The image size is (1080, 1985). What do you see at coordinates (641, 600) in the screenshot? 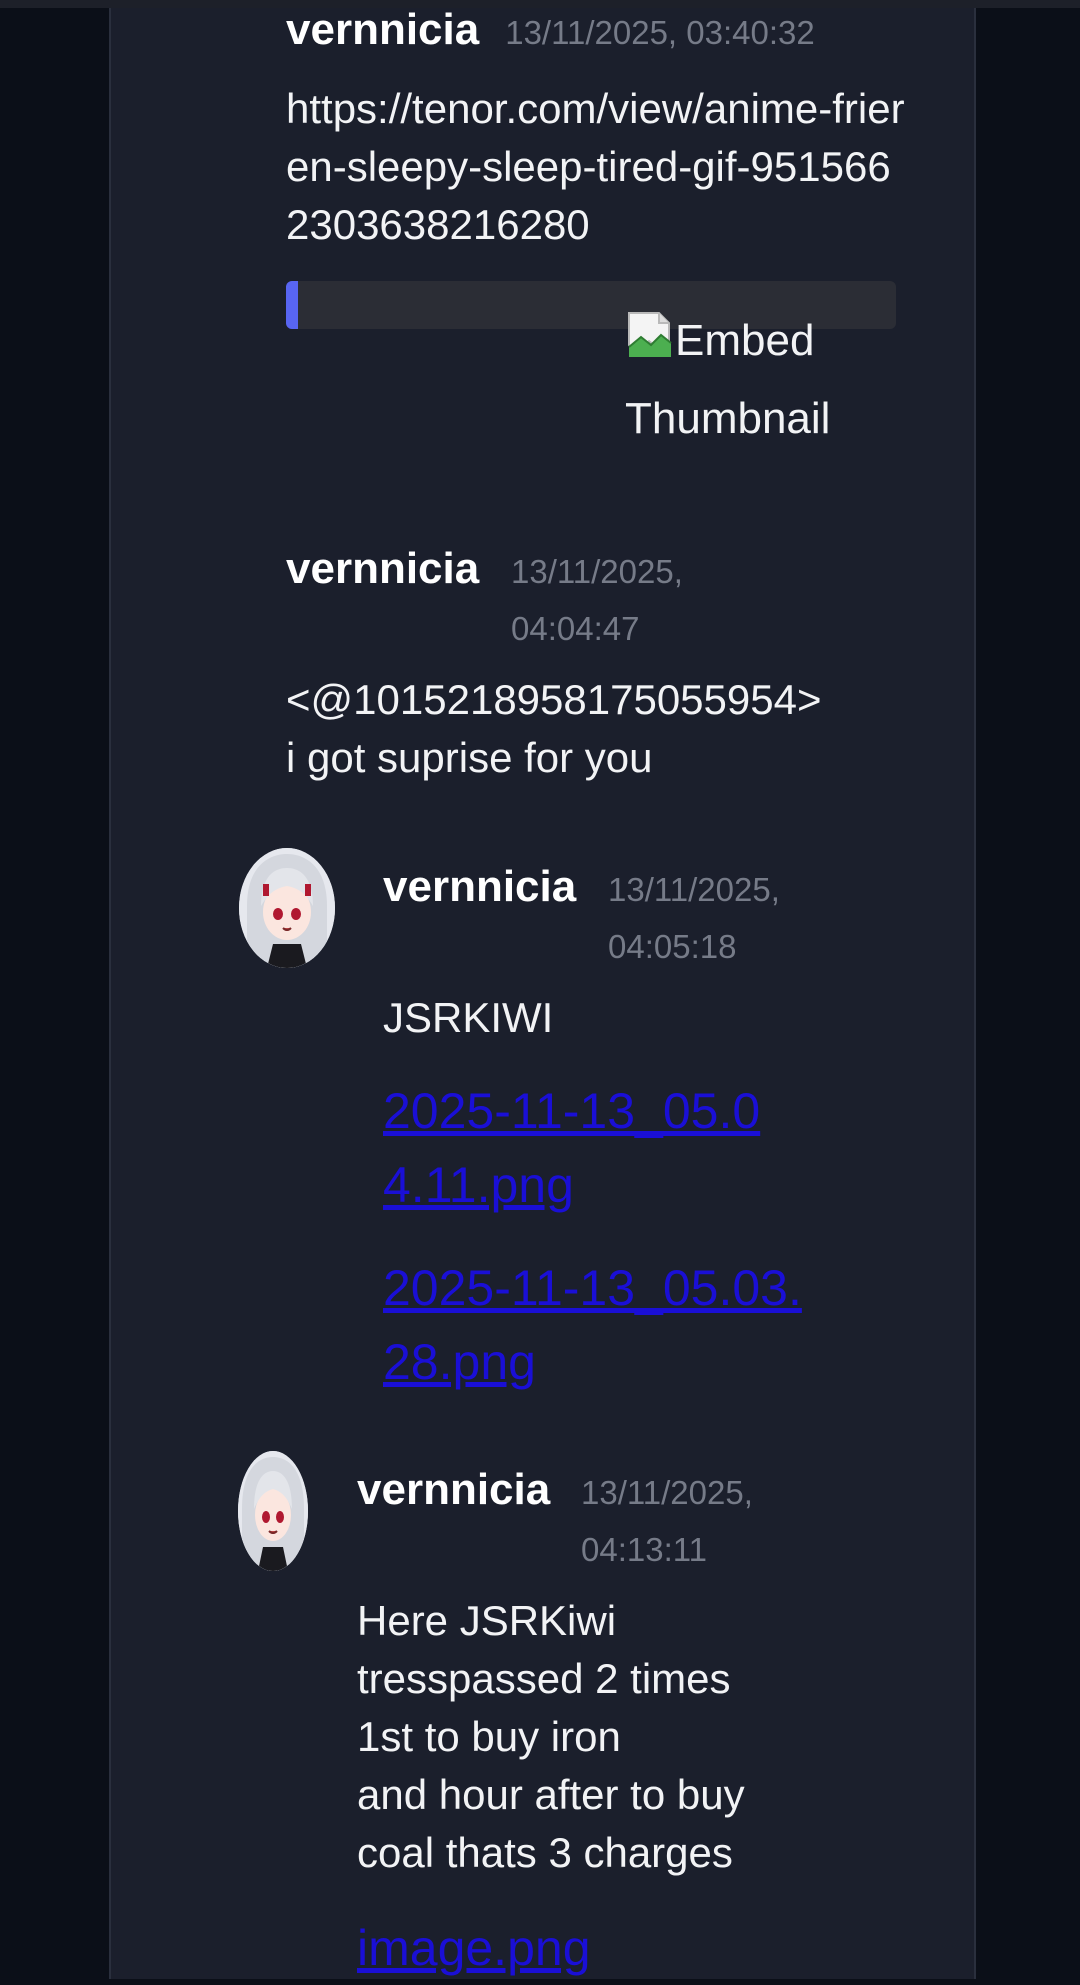
I see `timestamp: 13/11/2025, 04:04:47` at bounding box center [641, 600].